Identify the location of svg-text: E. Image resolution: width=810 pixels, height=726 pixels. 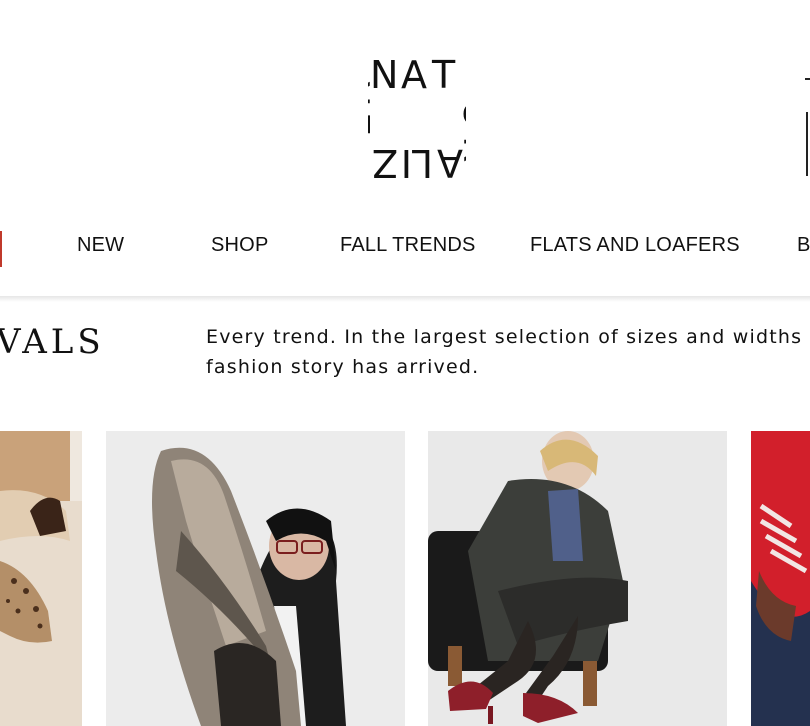
(373, 125).